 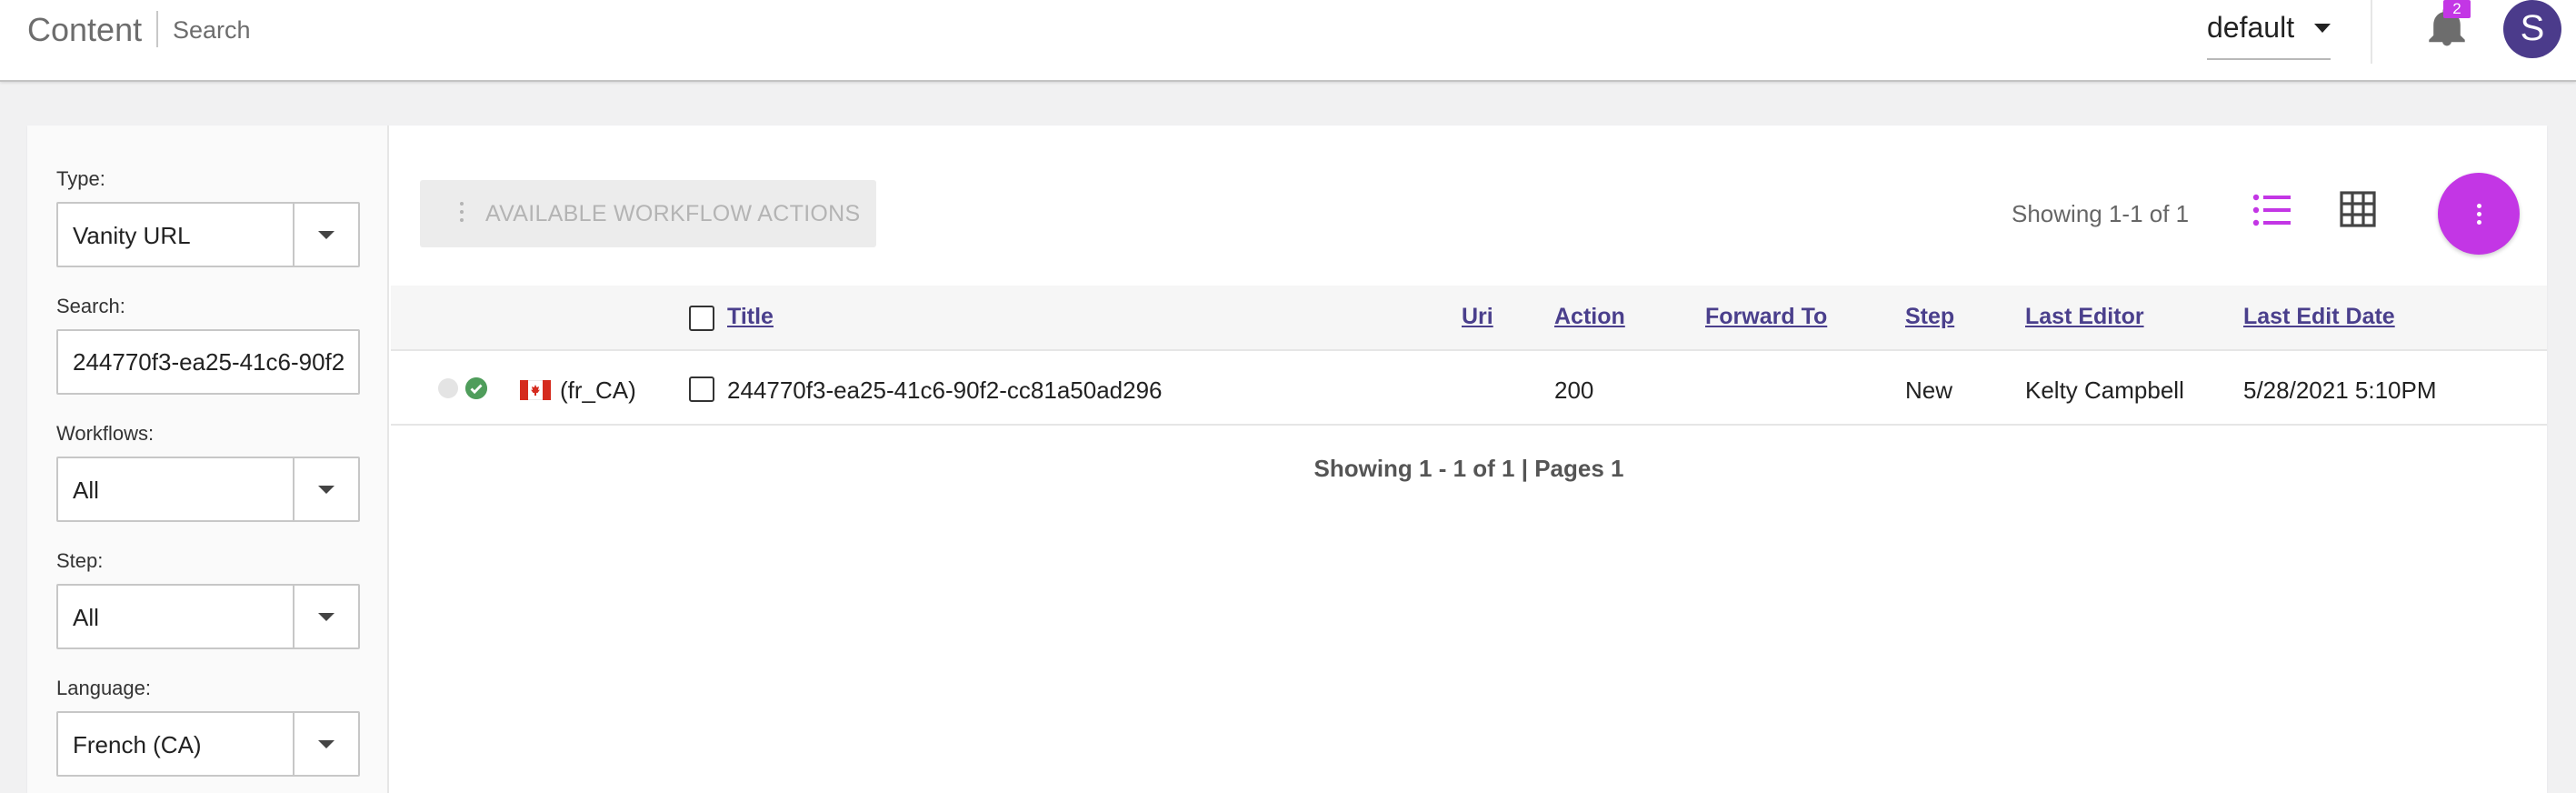 What do you see at coordinates (132, 235) in the screenshot?
I see `type-select-value: Vanity URL` at bounding box center [132, 235].